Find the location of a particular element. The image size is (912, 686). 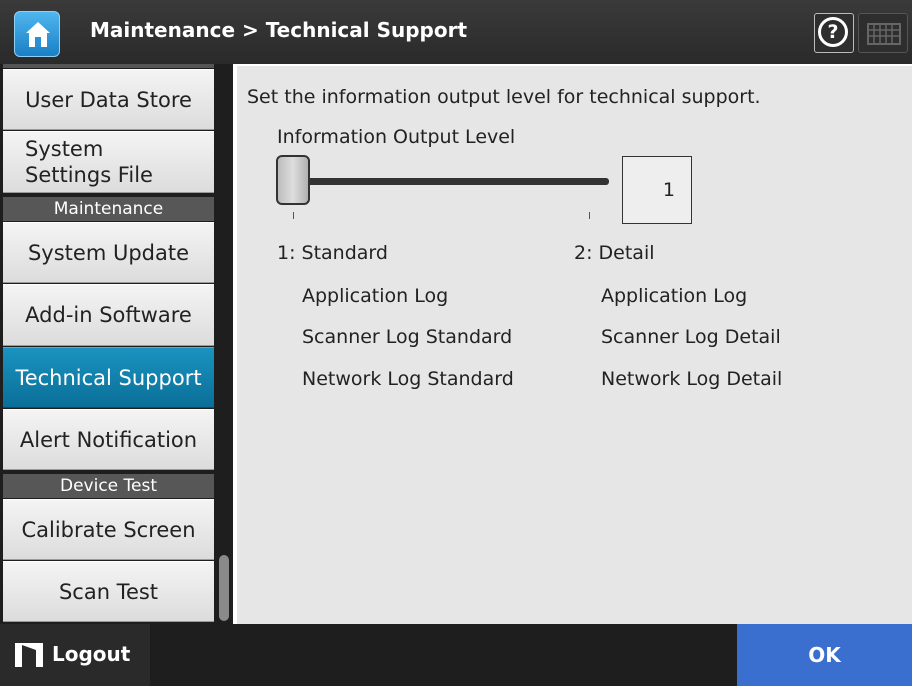

level-detail-item: Application Log is located at coordinates (674, 296).